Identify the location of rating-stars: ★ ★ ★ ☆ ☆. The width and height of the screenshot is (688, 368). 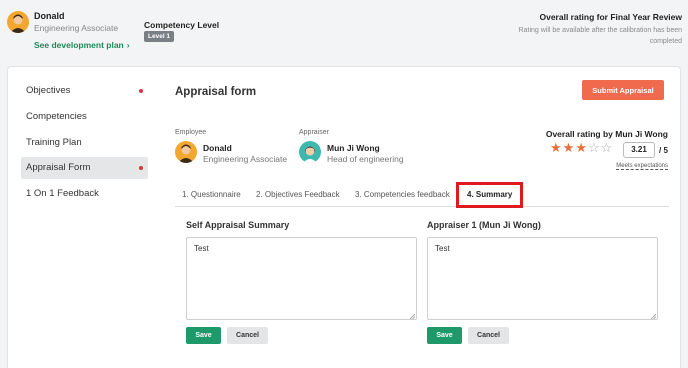
(581, 148).